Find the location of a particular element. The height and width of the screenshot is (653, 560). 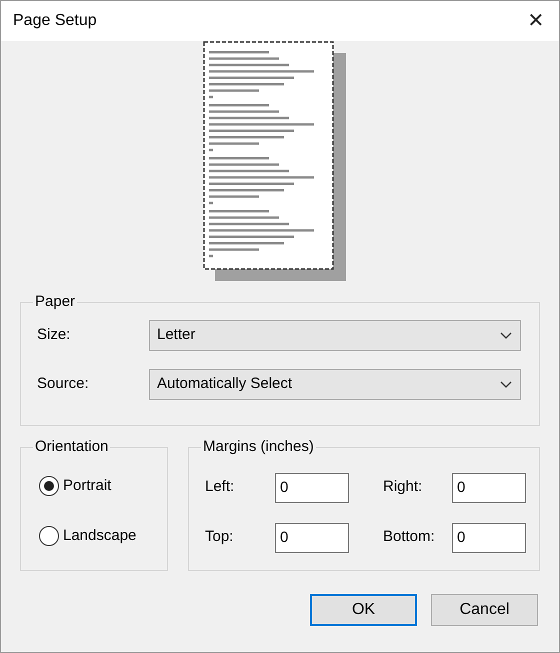

field-label: Left: is located at coordinates (220, 487).